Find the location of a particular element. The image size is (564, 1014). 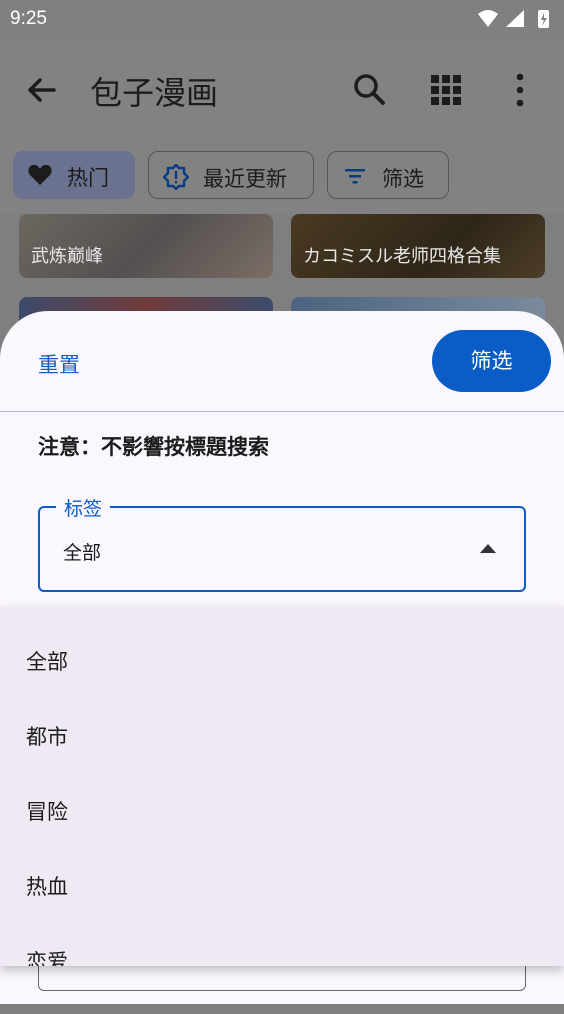

menu-item: 全部 is located at coordinates (282, 659).